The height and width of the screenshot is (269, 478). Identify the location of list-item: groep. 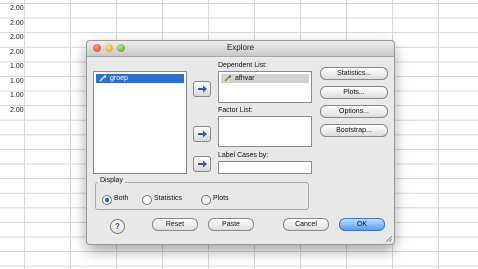
(140, 78).